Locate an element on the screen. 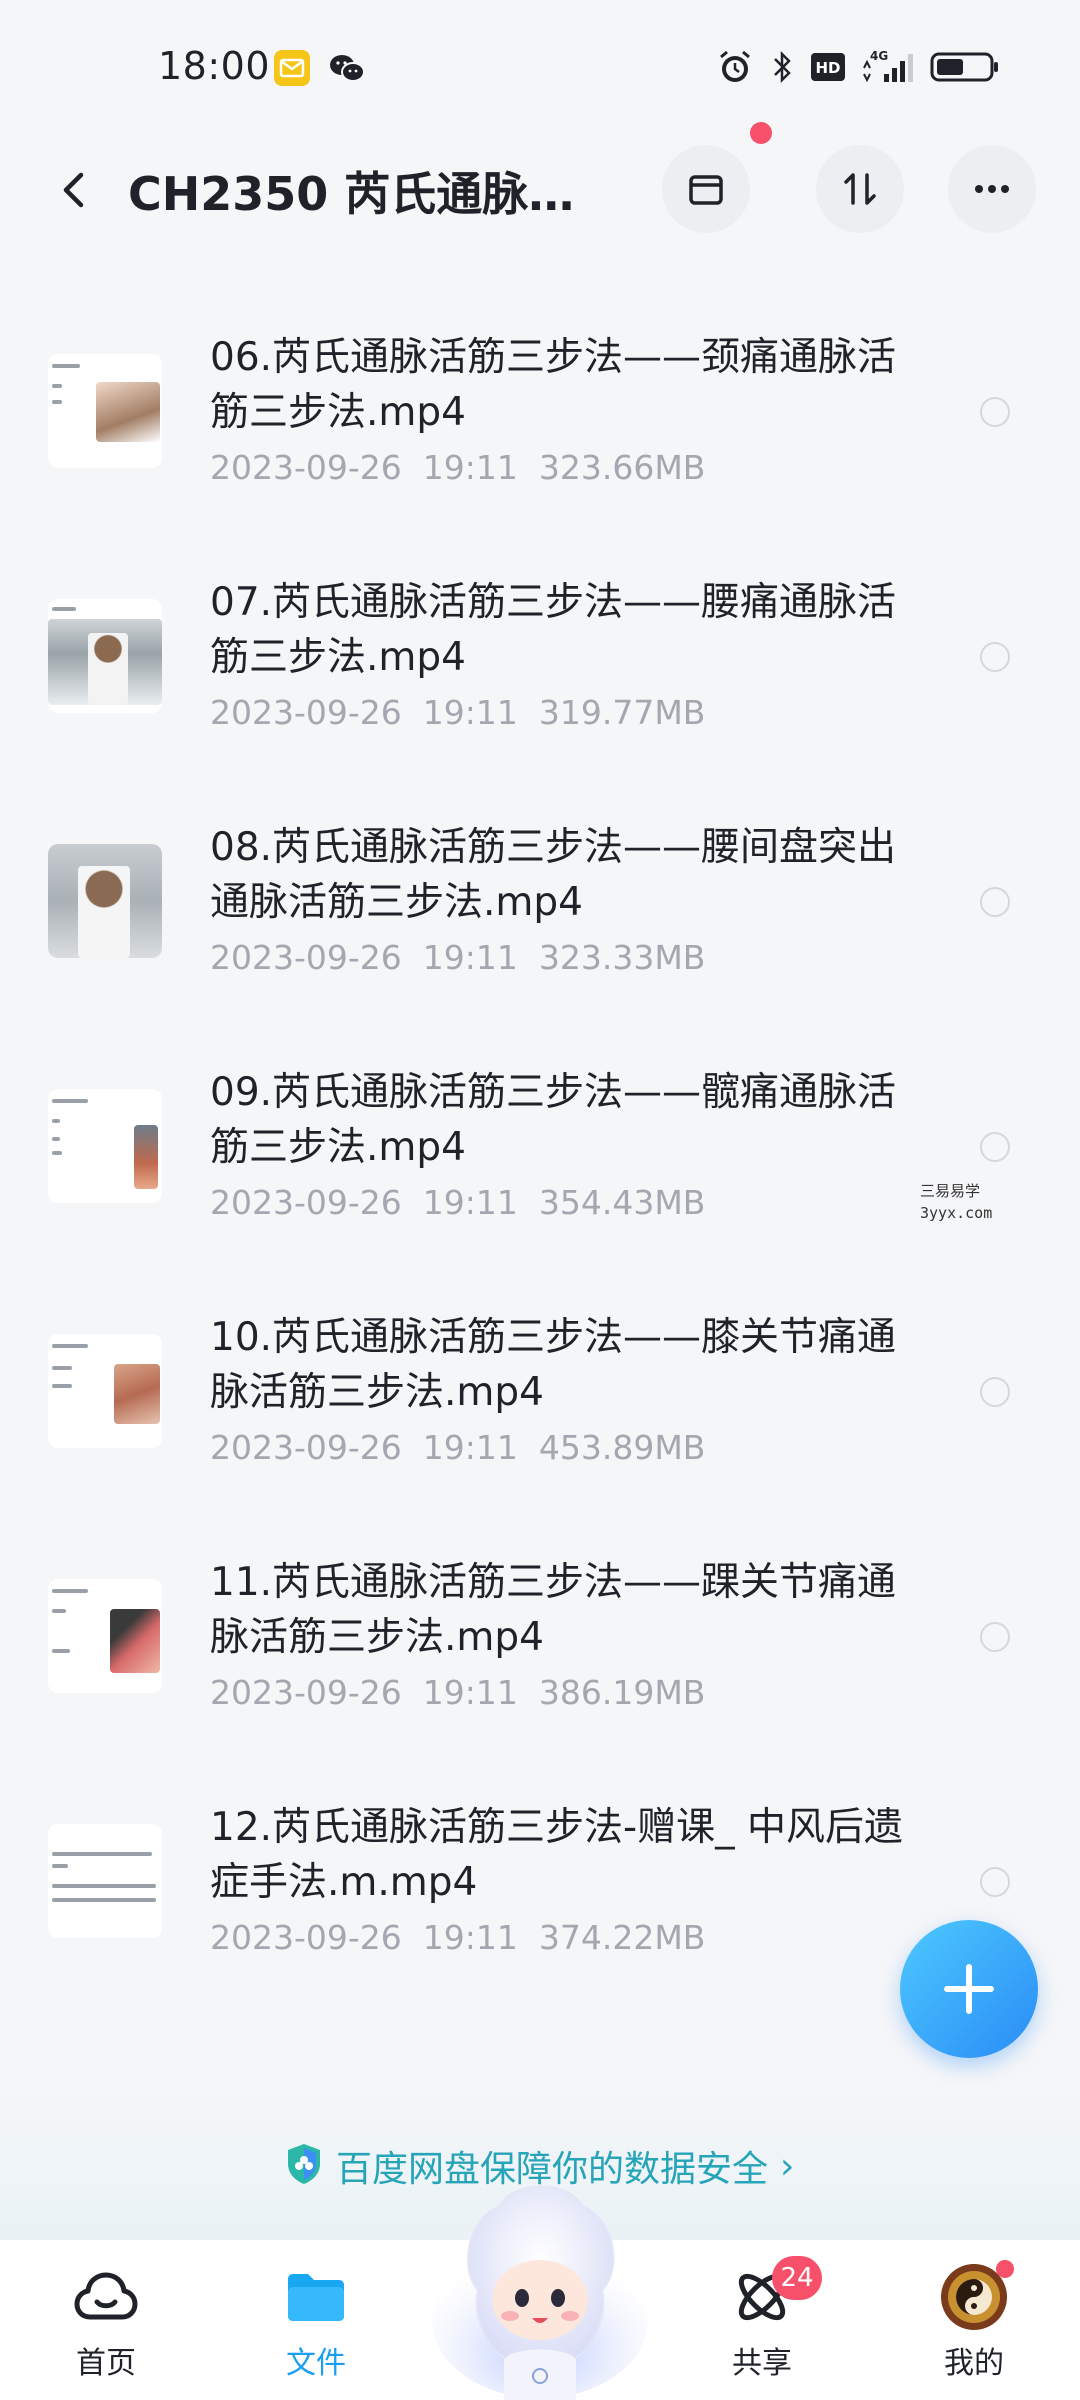 The image size is (1080, 2400). cloud-home-icon is located at coordinates (106, 2297).